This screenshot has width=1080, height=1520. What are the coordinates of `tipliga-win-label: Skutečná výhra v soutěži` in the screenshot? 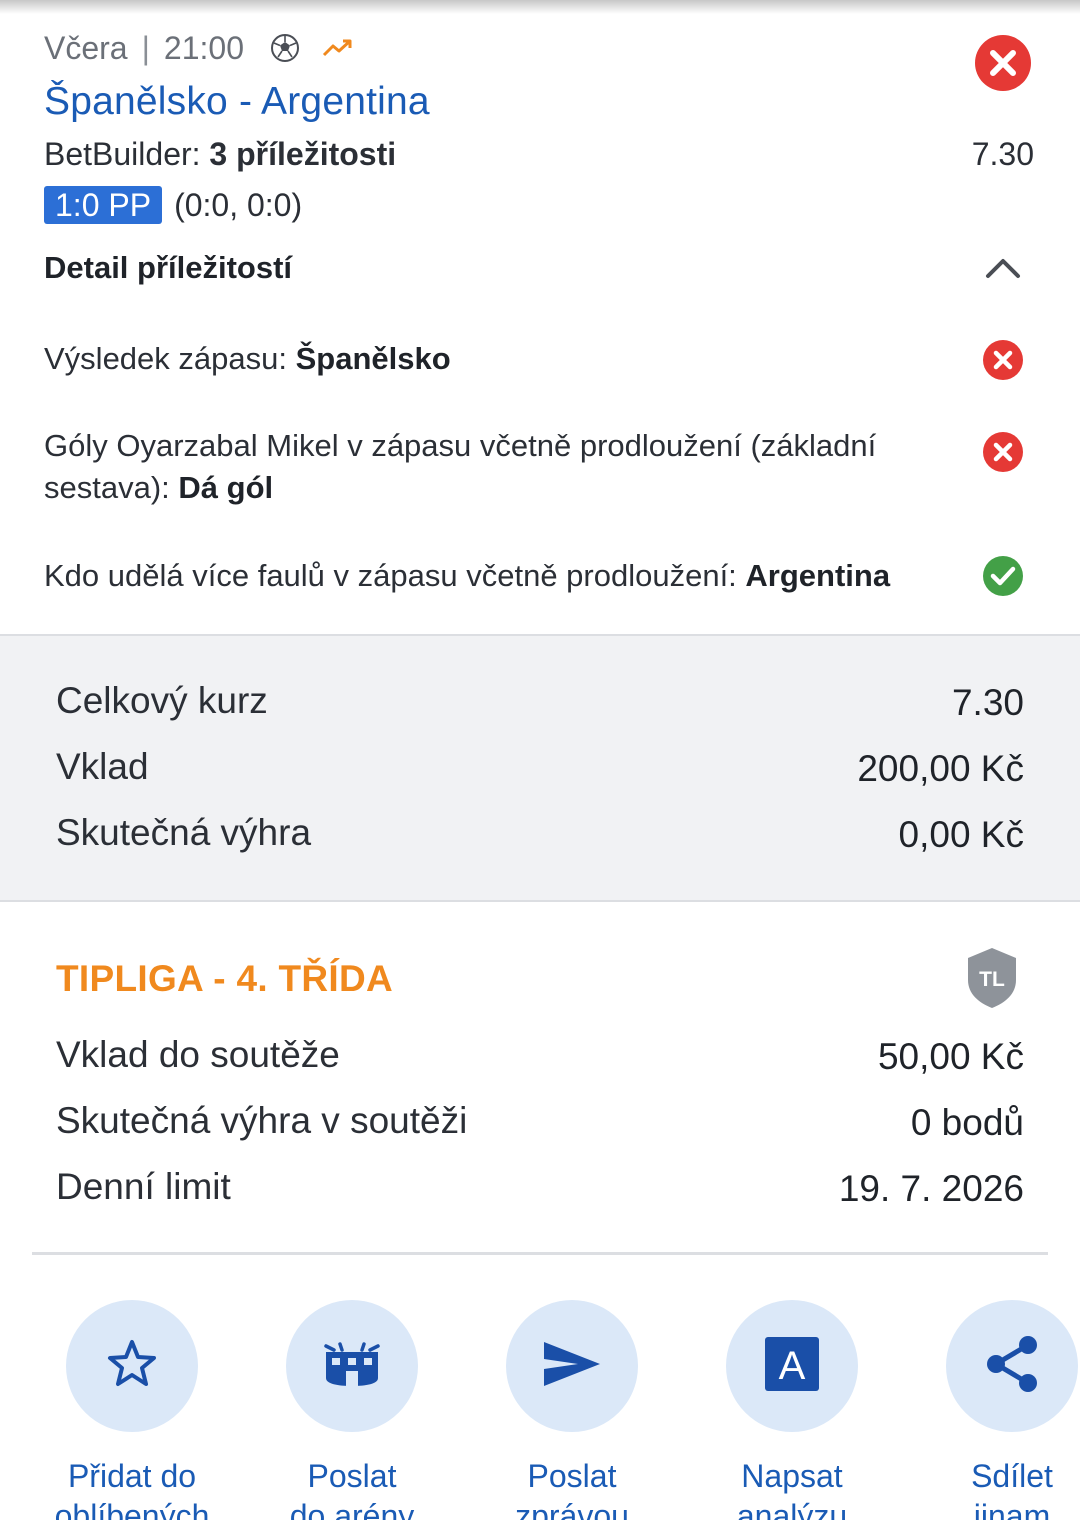 It's located at (262, 1120).